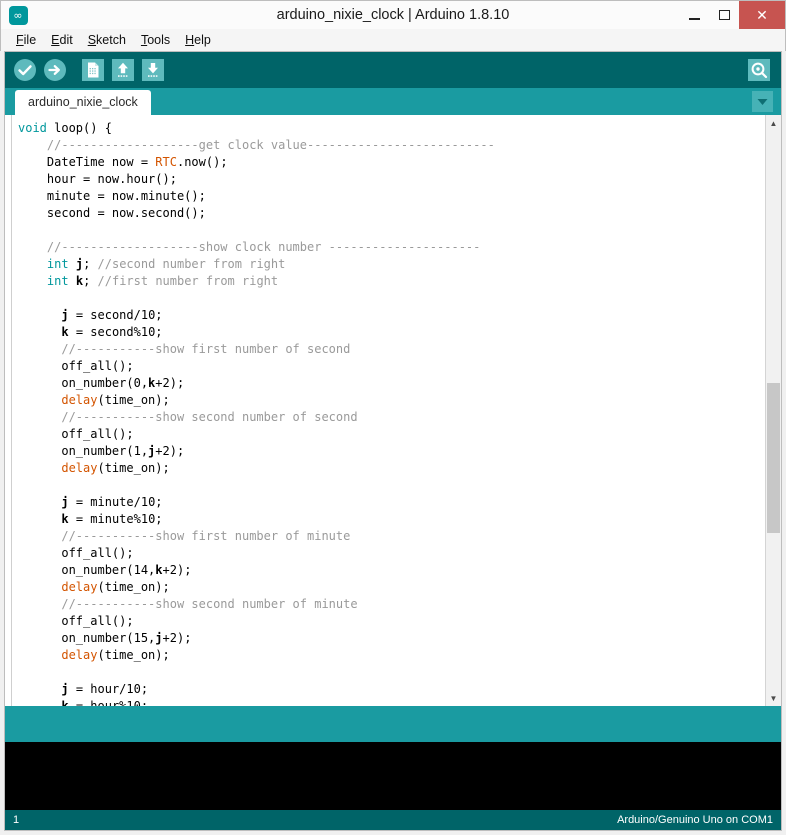 This screenshot has width=786, height=835. I want to click on status-message-strip, so click(393, 724).